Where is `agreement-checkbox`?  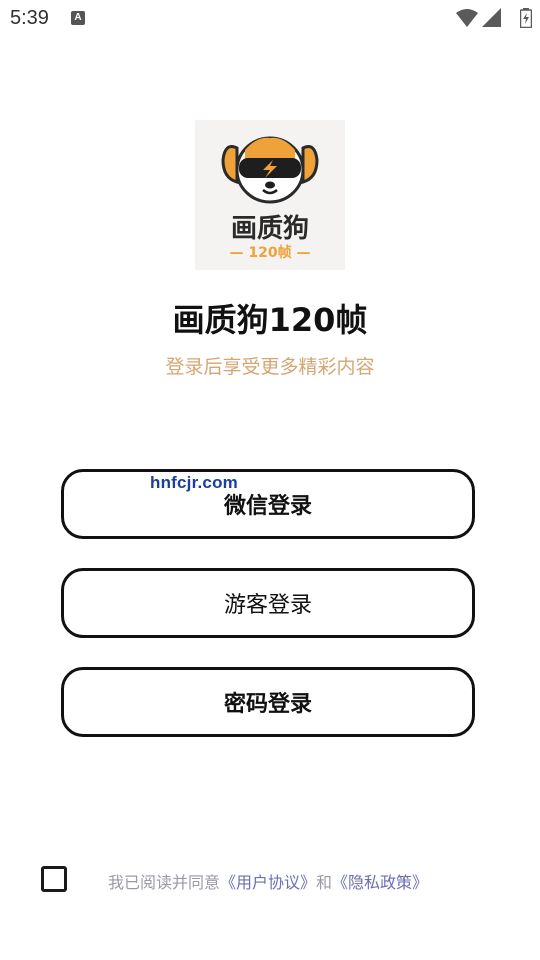
agreement-checkbox is located at coordinates (54, 879).